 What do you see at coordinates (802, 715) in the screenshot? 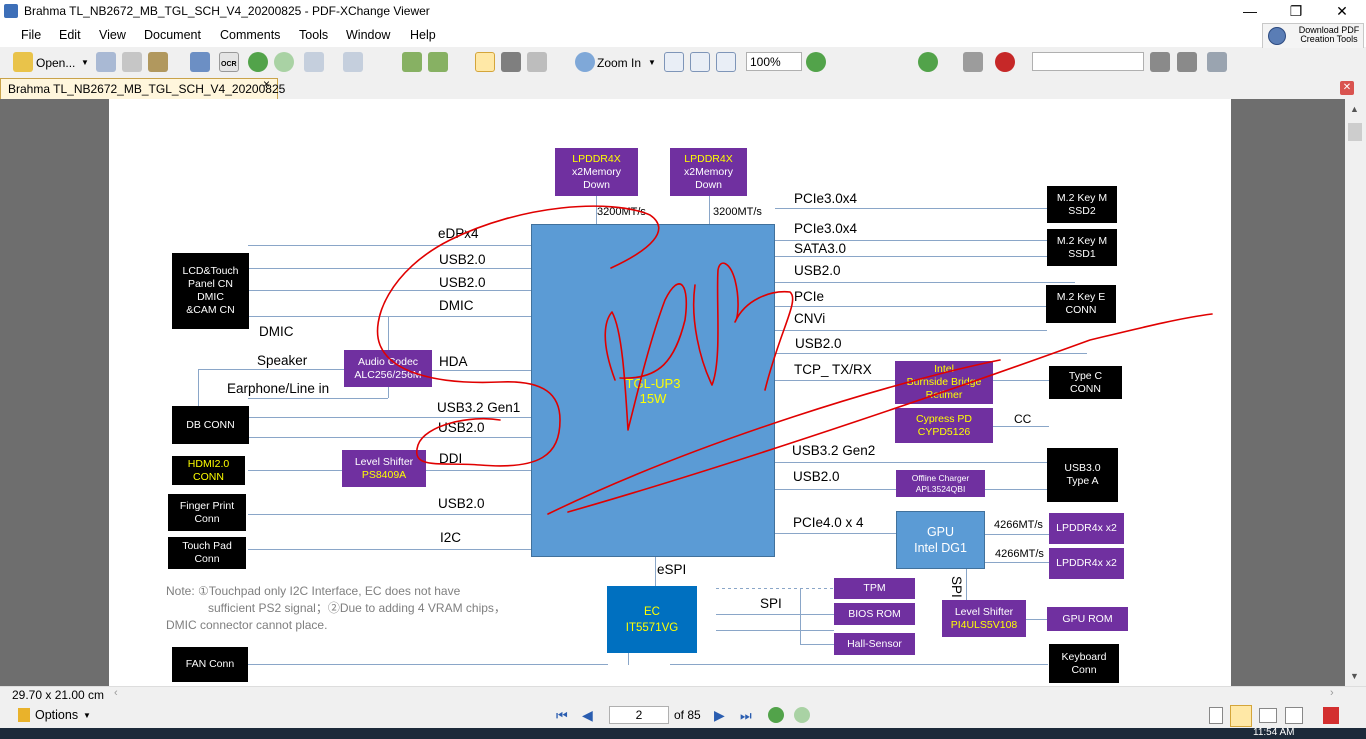
I see `history-forward-icon` at bounding box center [802, 715].